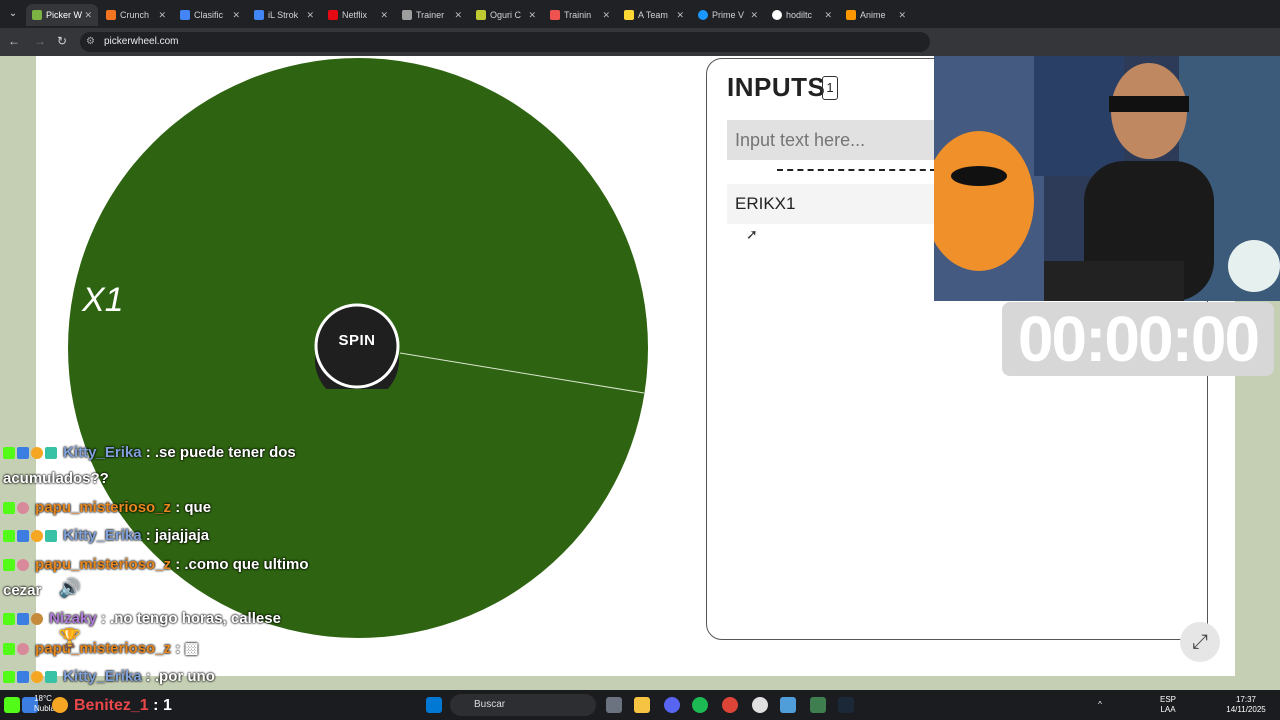  What do you see at coordinates (220, 452) in the screenshot?
I see `chat-text: : .se puede tener dos` at bounding box center [220, 452].